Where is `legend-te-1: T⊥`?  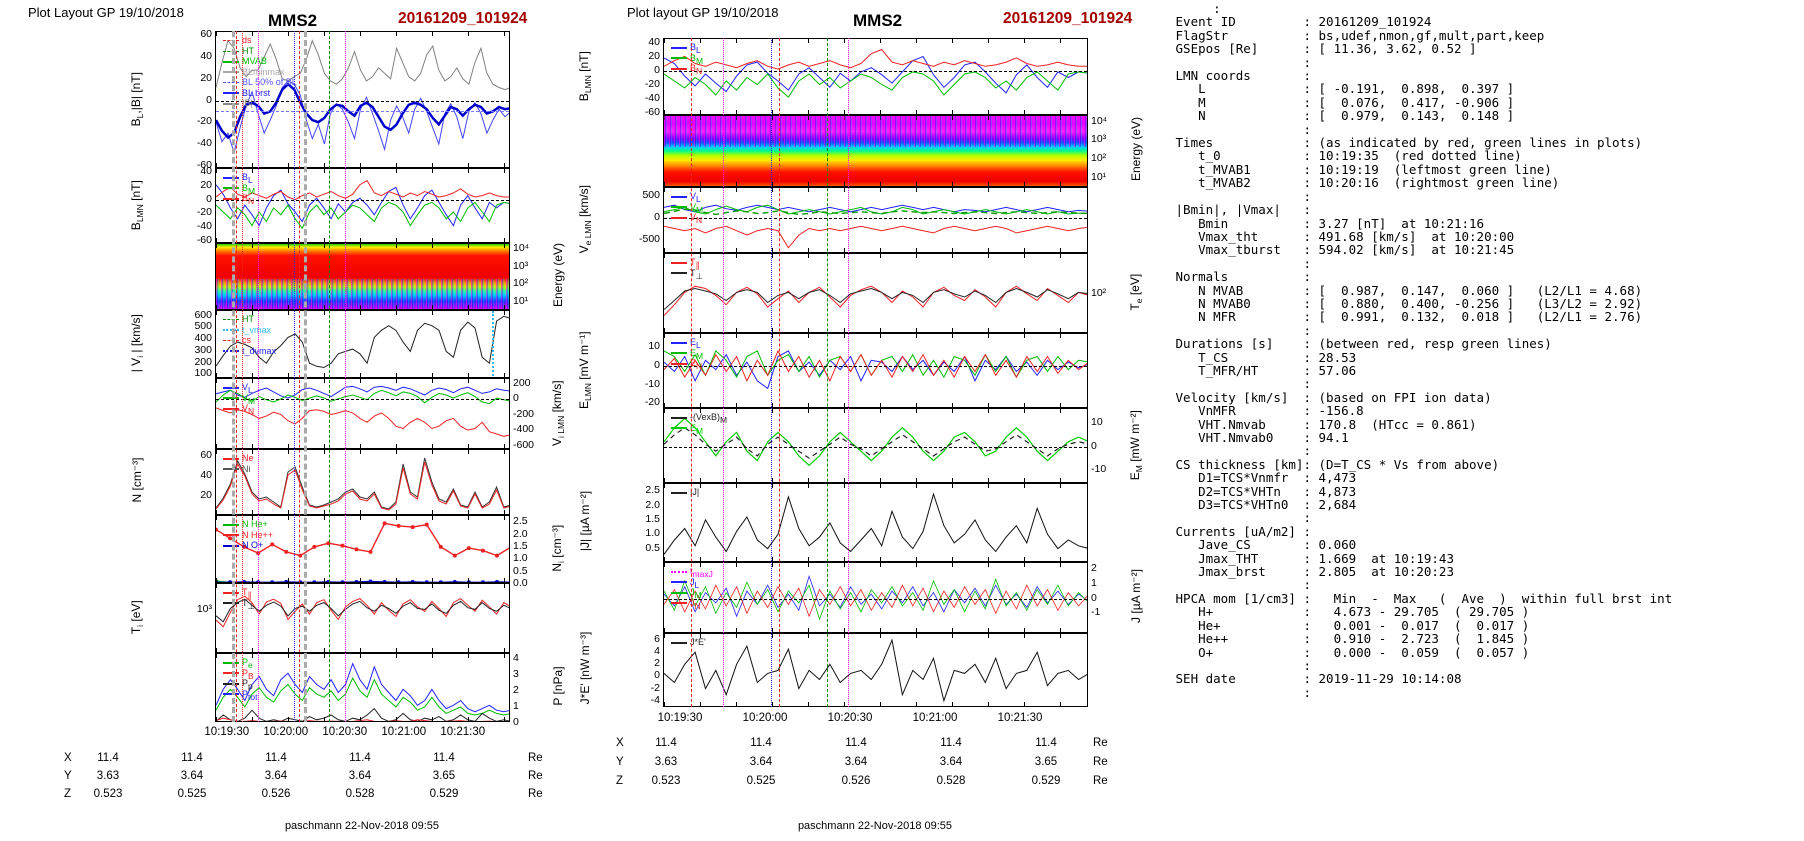 legend-te-1: T⊥ is located at coordinates (687, 274).